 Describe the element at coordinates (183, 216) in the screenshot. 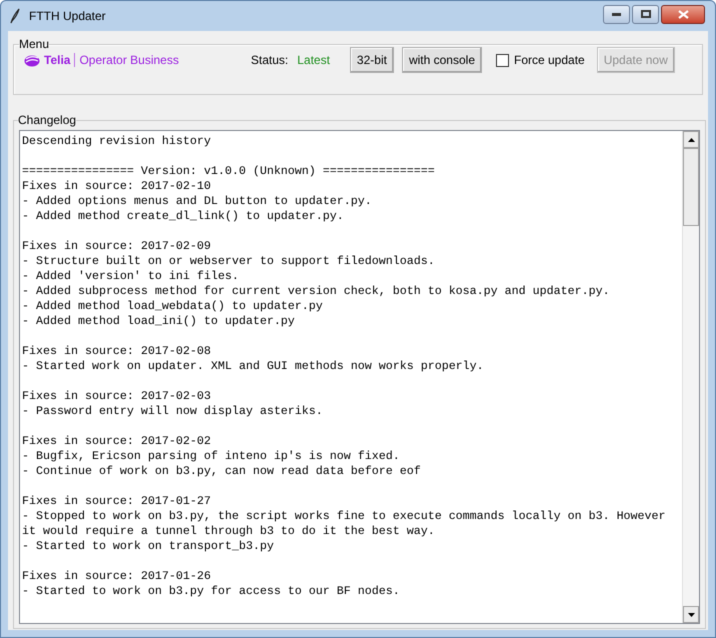

I see `changelog-entry: - Added method create_dl_link() to updater.py.` at that location.